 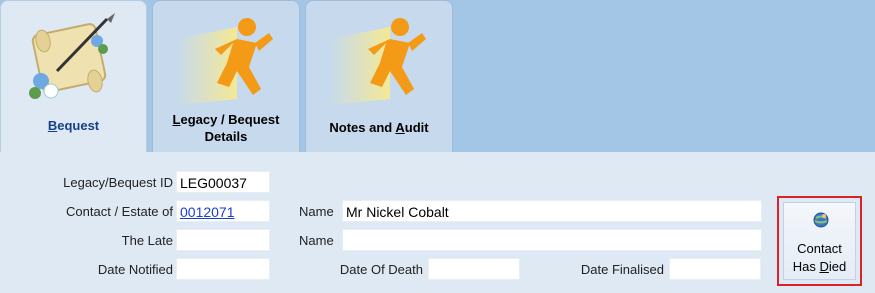 What do you see at coordinates (223, 211) in the screenshot?
I see `contact-estate-link: 0012071` at bounding box center [223, 211].